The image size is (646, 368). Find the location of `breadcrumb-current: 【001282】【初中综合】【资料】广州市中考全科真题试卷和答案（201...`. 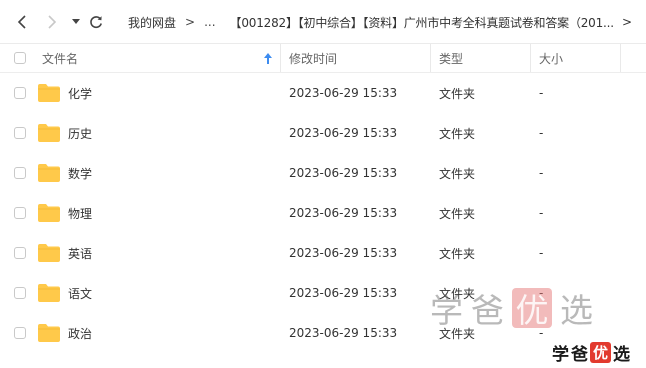

breadcrumb-current: 【001282】【初中综合】【资料】广州市中考全科真题试卷和答案（201... is located at coordinates (422, 22).